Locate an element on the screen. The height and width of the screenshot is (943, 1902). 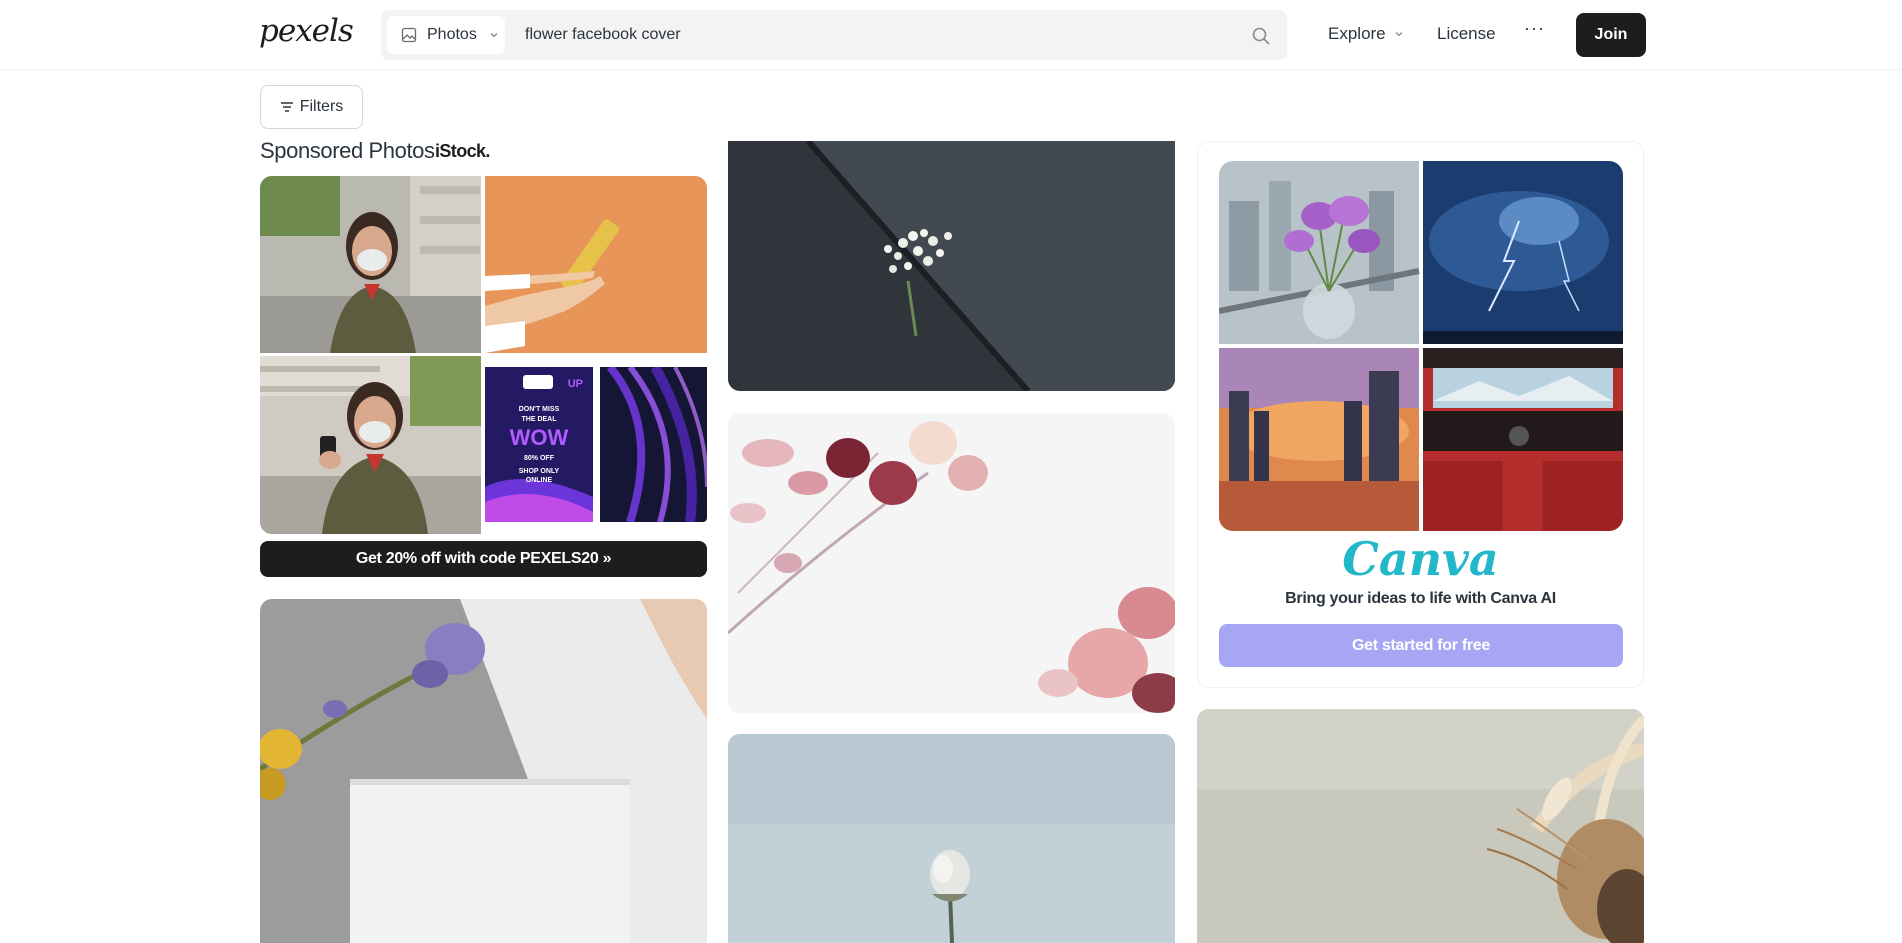
photo-dried-bouquet is located at coordinates (1420, 826).